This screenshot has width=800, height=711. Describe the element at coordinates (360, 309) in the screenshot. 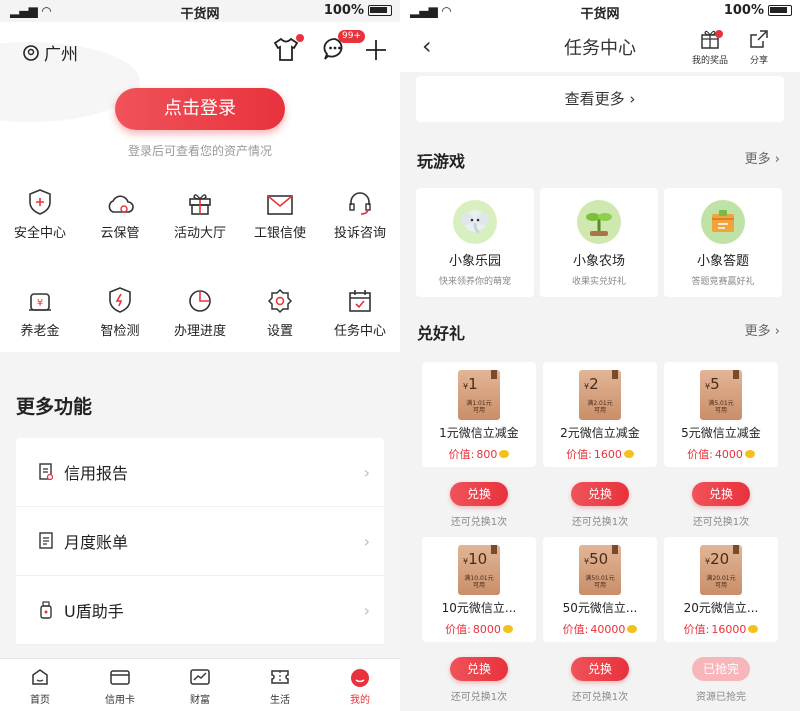

I see `grid-item-task-center: 任务中心` at that location.